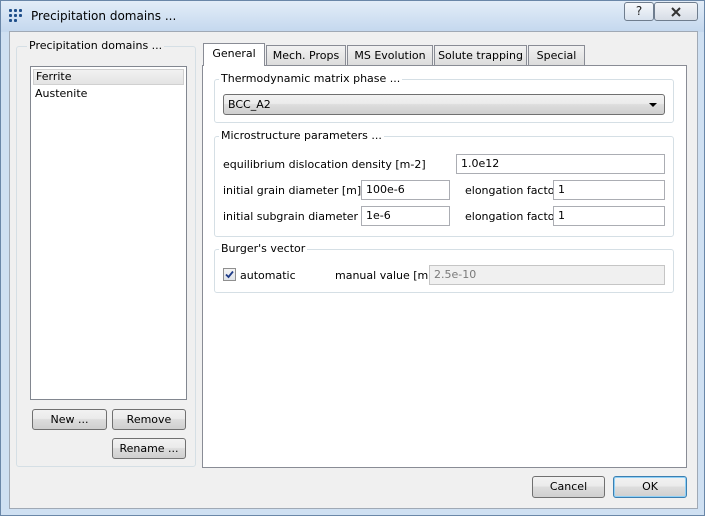 This screenshot has width=705, height=516. What do you see at coordinates (609, 216) in the screenshot?
I see `subgrain-elongation-field: 1` at bounding box center [609, 216].